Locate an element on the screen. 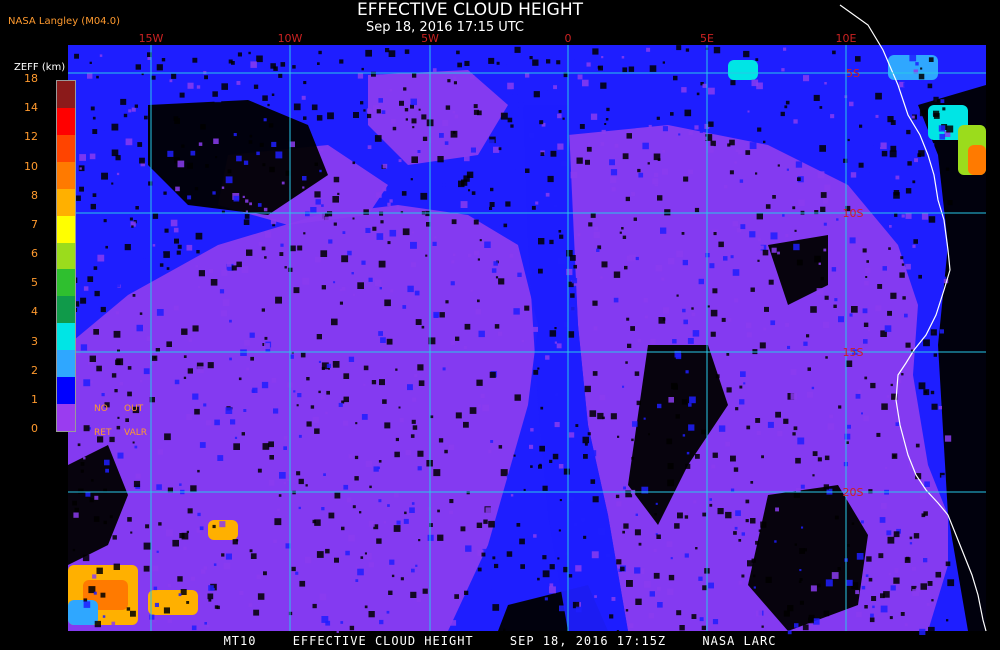 This screenshot has height=650, width=1000. footer-agency: NASA LARC is located at coordinates (739, 641).